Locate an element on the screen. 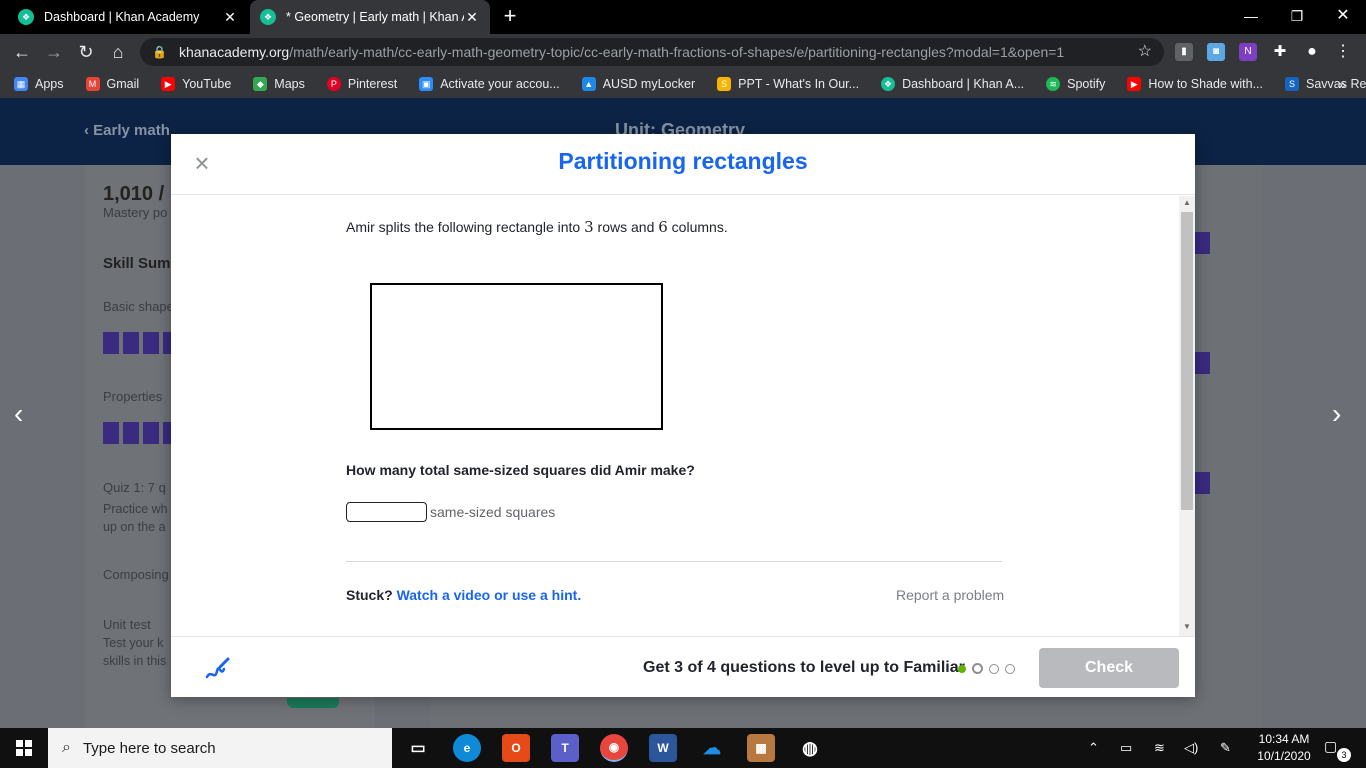  chrome-icon: ◉ is located at coordinates (614, 748).